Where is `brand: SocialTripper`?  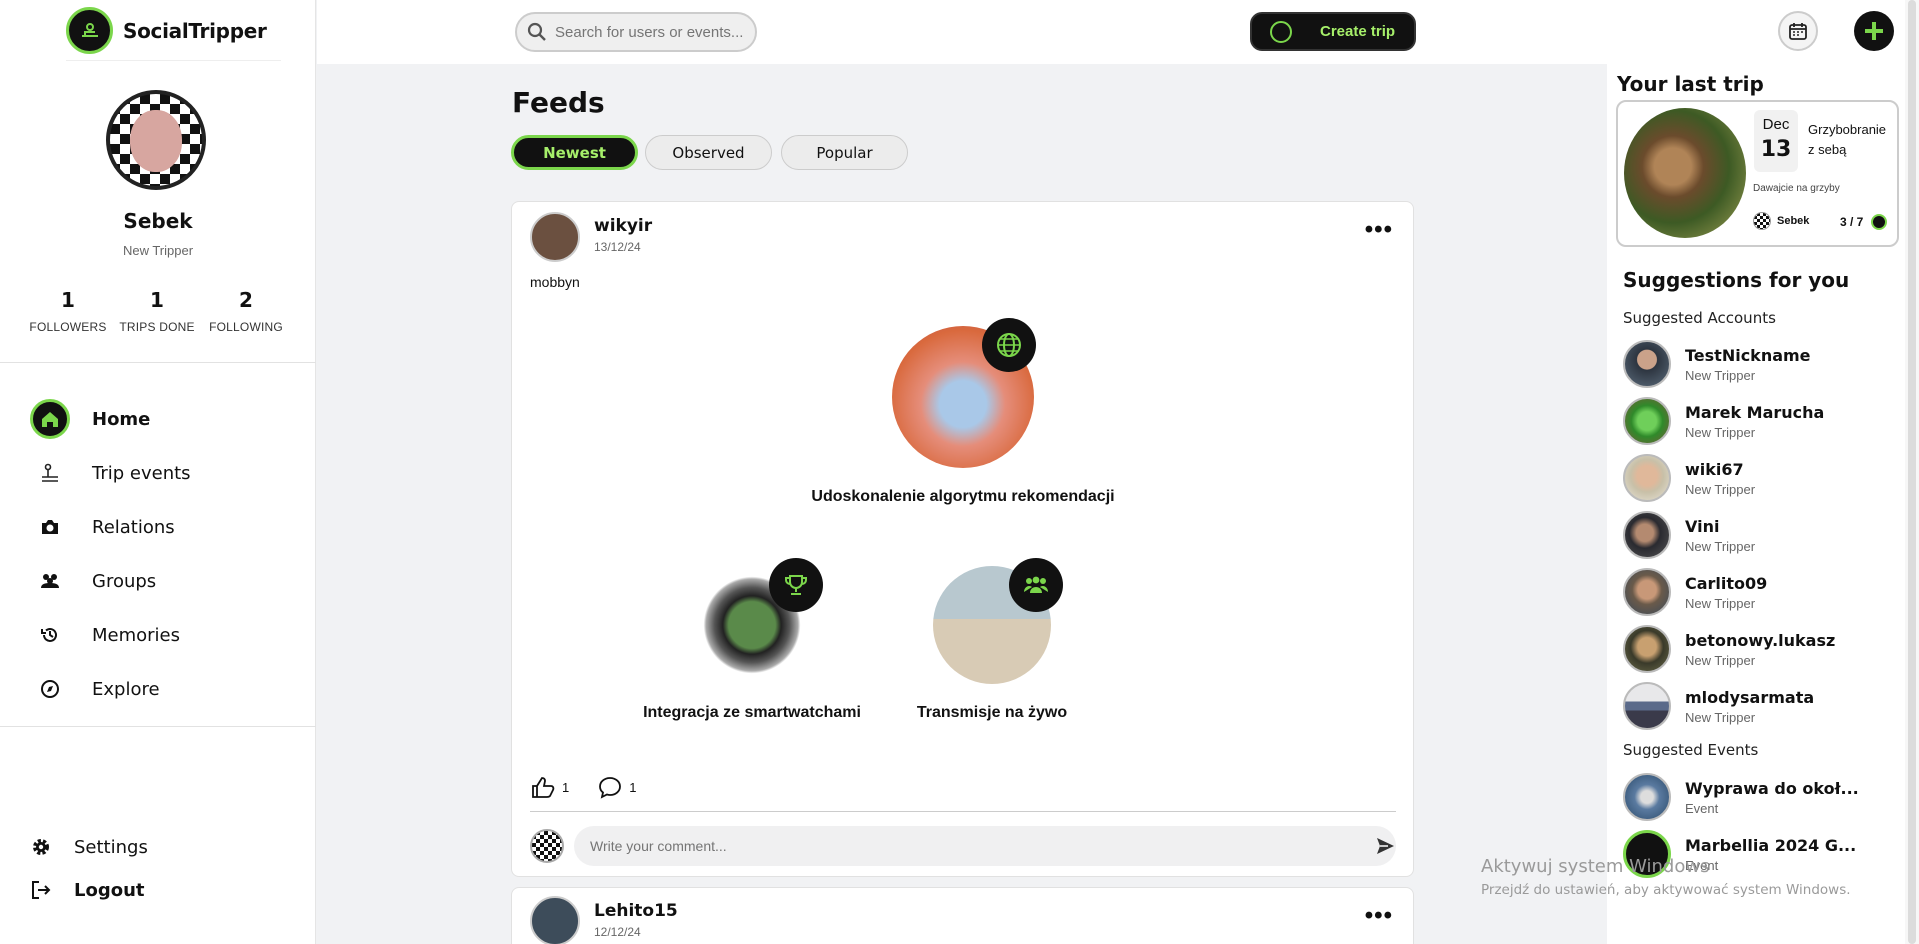
brand: SocialTripper is located at coordinates (166, 30).